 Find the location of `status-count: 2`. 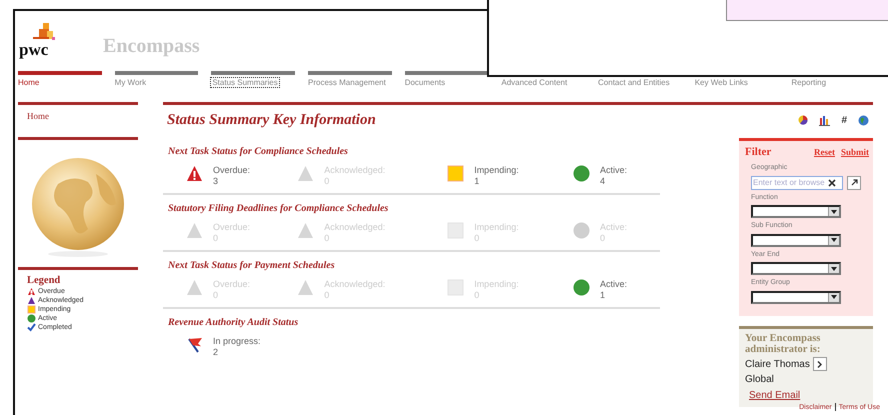

status-count: 2 is located at coordinates (216, 352).